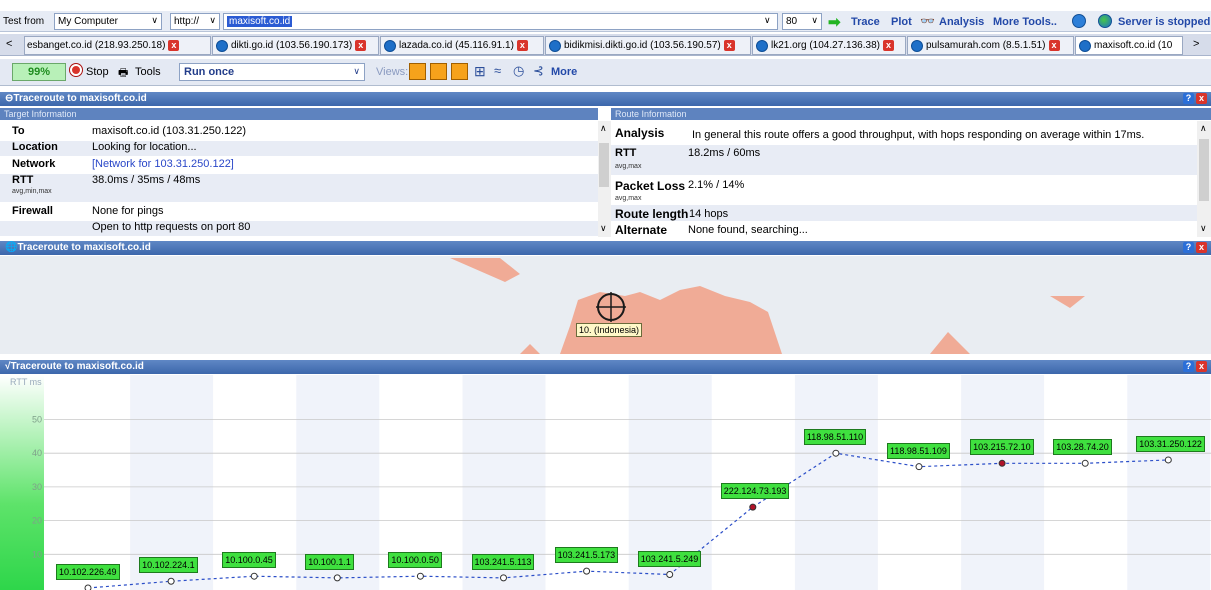 The height and width of the screenshot is (590, 1211). What do you see at coordinates (829, 45) in the screenshot?
I see `tab-lk21: lk21.org (104.27.136.38) x` at bounding box center [829, 45].